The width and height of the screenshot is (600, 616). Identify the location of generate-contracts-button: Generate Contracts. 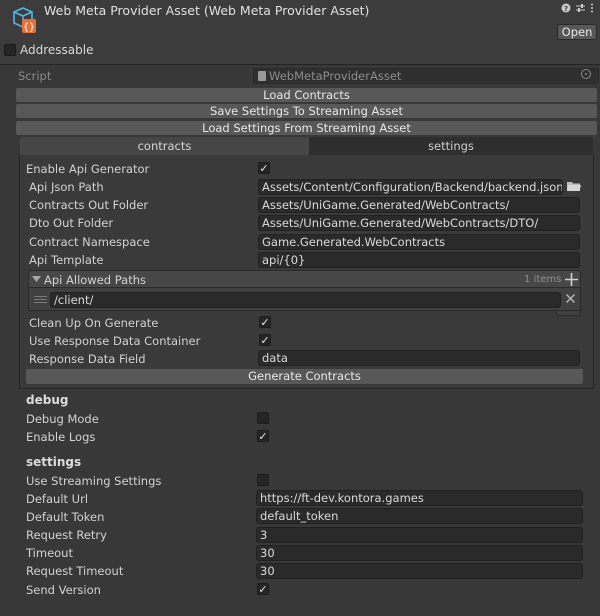
(304, 376).